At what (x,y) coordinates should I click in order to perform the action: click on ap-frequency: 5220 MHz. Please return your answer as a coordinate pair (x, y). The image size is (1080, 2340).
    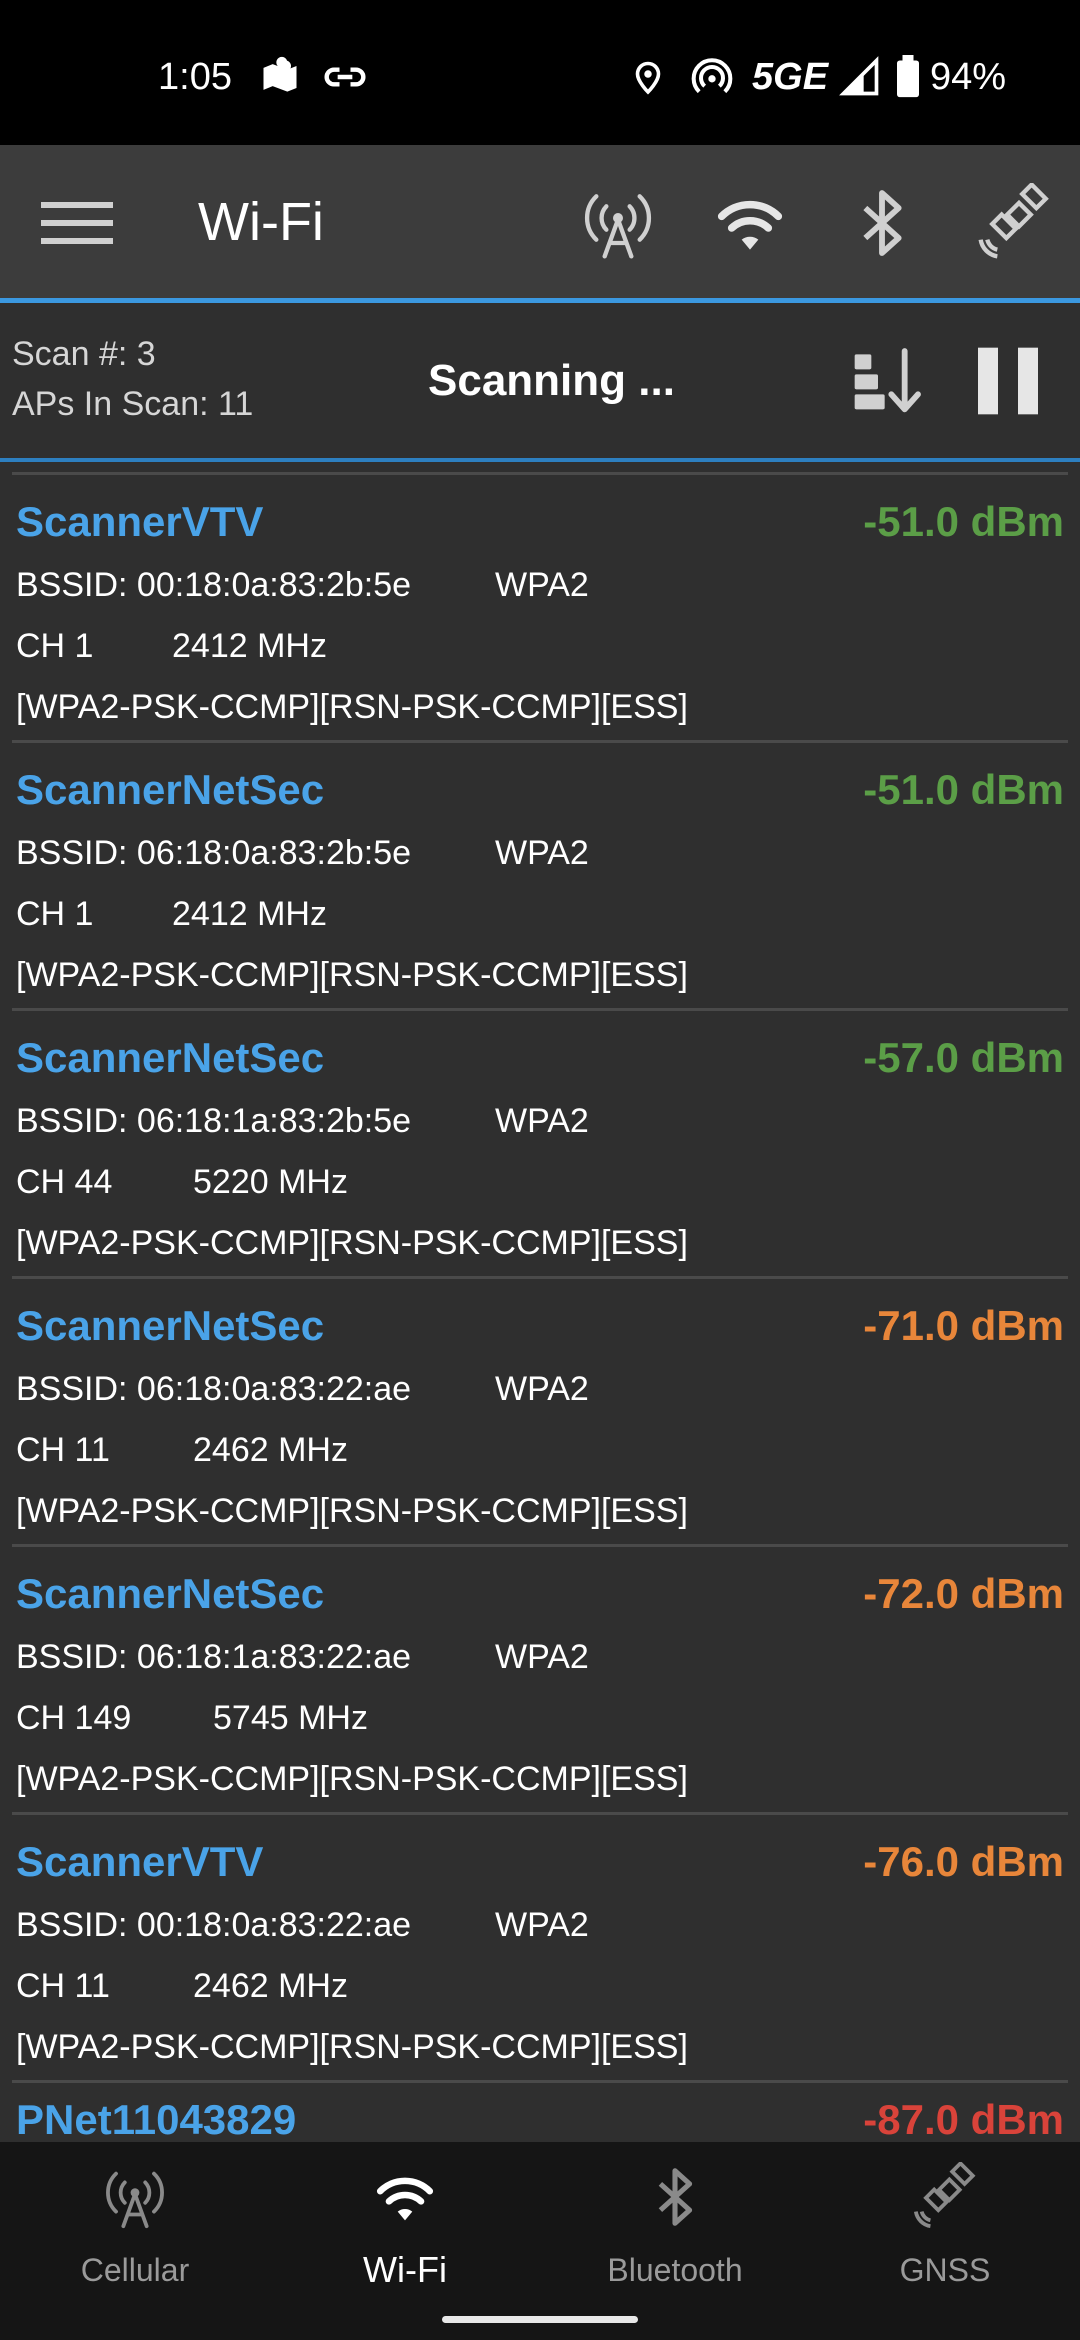
    Looking at the image, I should click on (270, 1182).